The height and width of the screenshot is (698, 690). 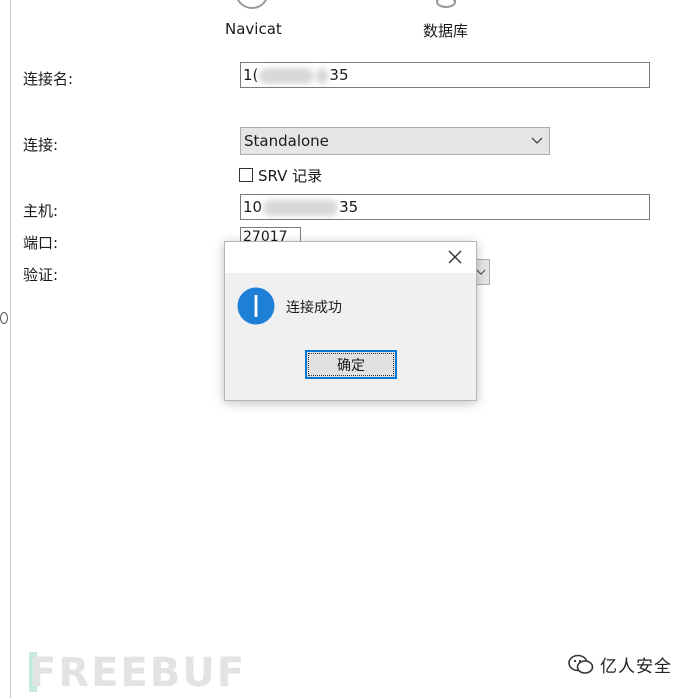 I want to click on resize-handle, so click(x=4, y=318).